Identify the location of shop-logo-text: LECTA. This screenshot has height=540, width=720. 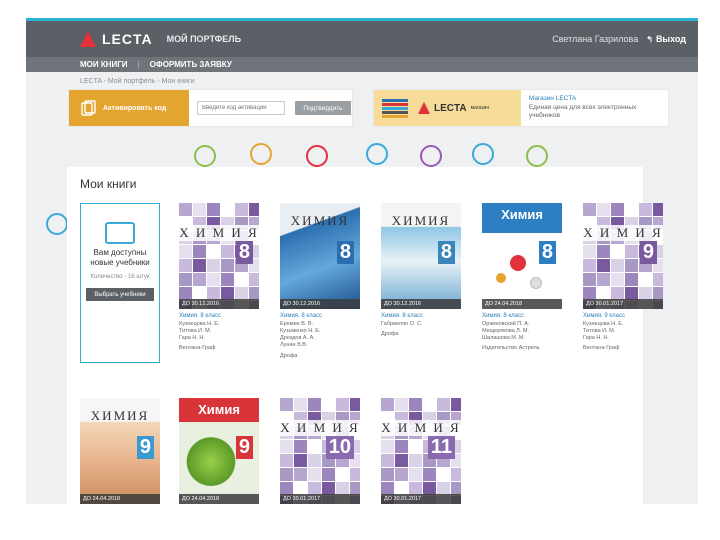
(450, 108).